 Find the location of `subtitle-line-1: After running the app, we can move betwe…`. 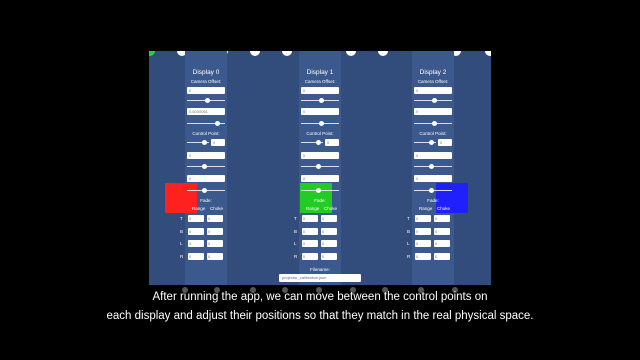

subtitle-line-1: After running the app, we can move betwe… is located at coordinates (320, 297).